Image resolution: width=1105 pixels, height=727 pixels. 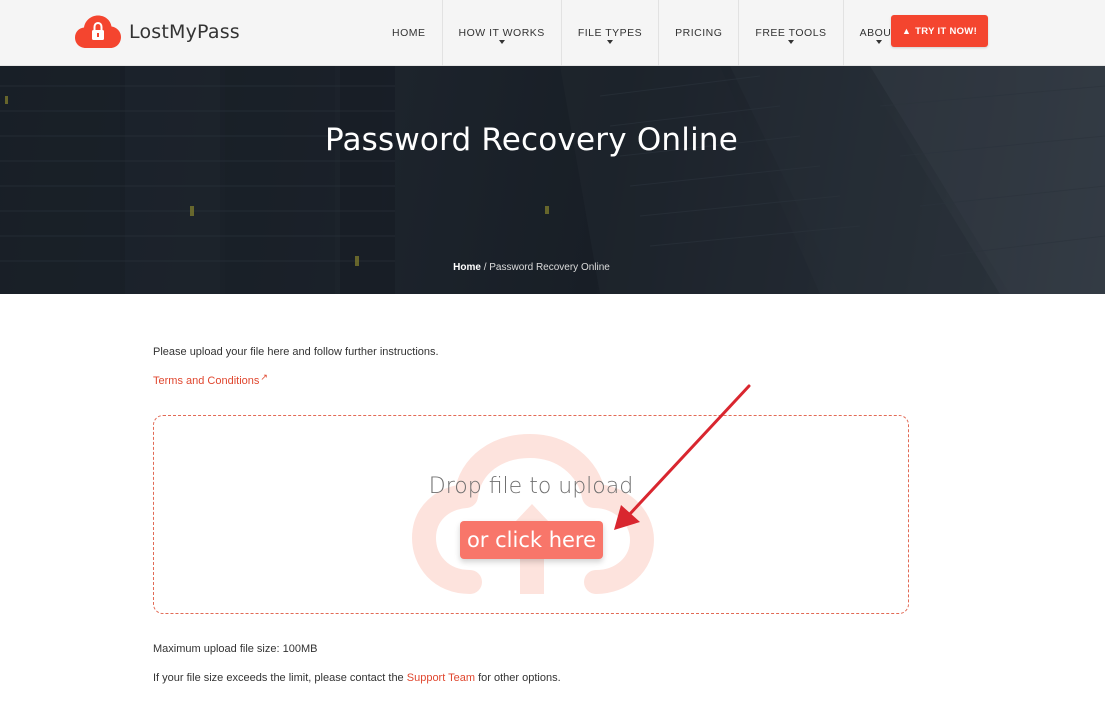 I want to click on cloud-upload-icon, so click(x=533, y=514).